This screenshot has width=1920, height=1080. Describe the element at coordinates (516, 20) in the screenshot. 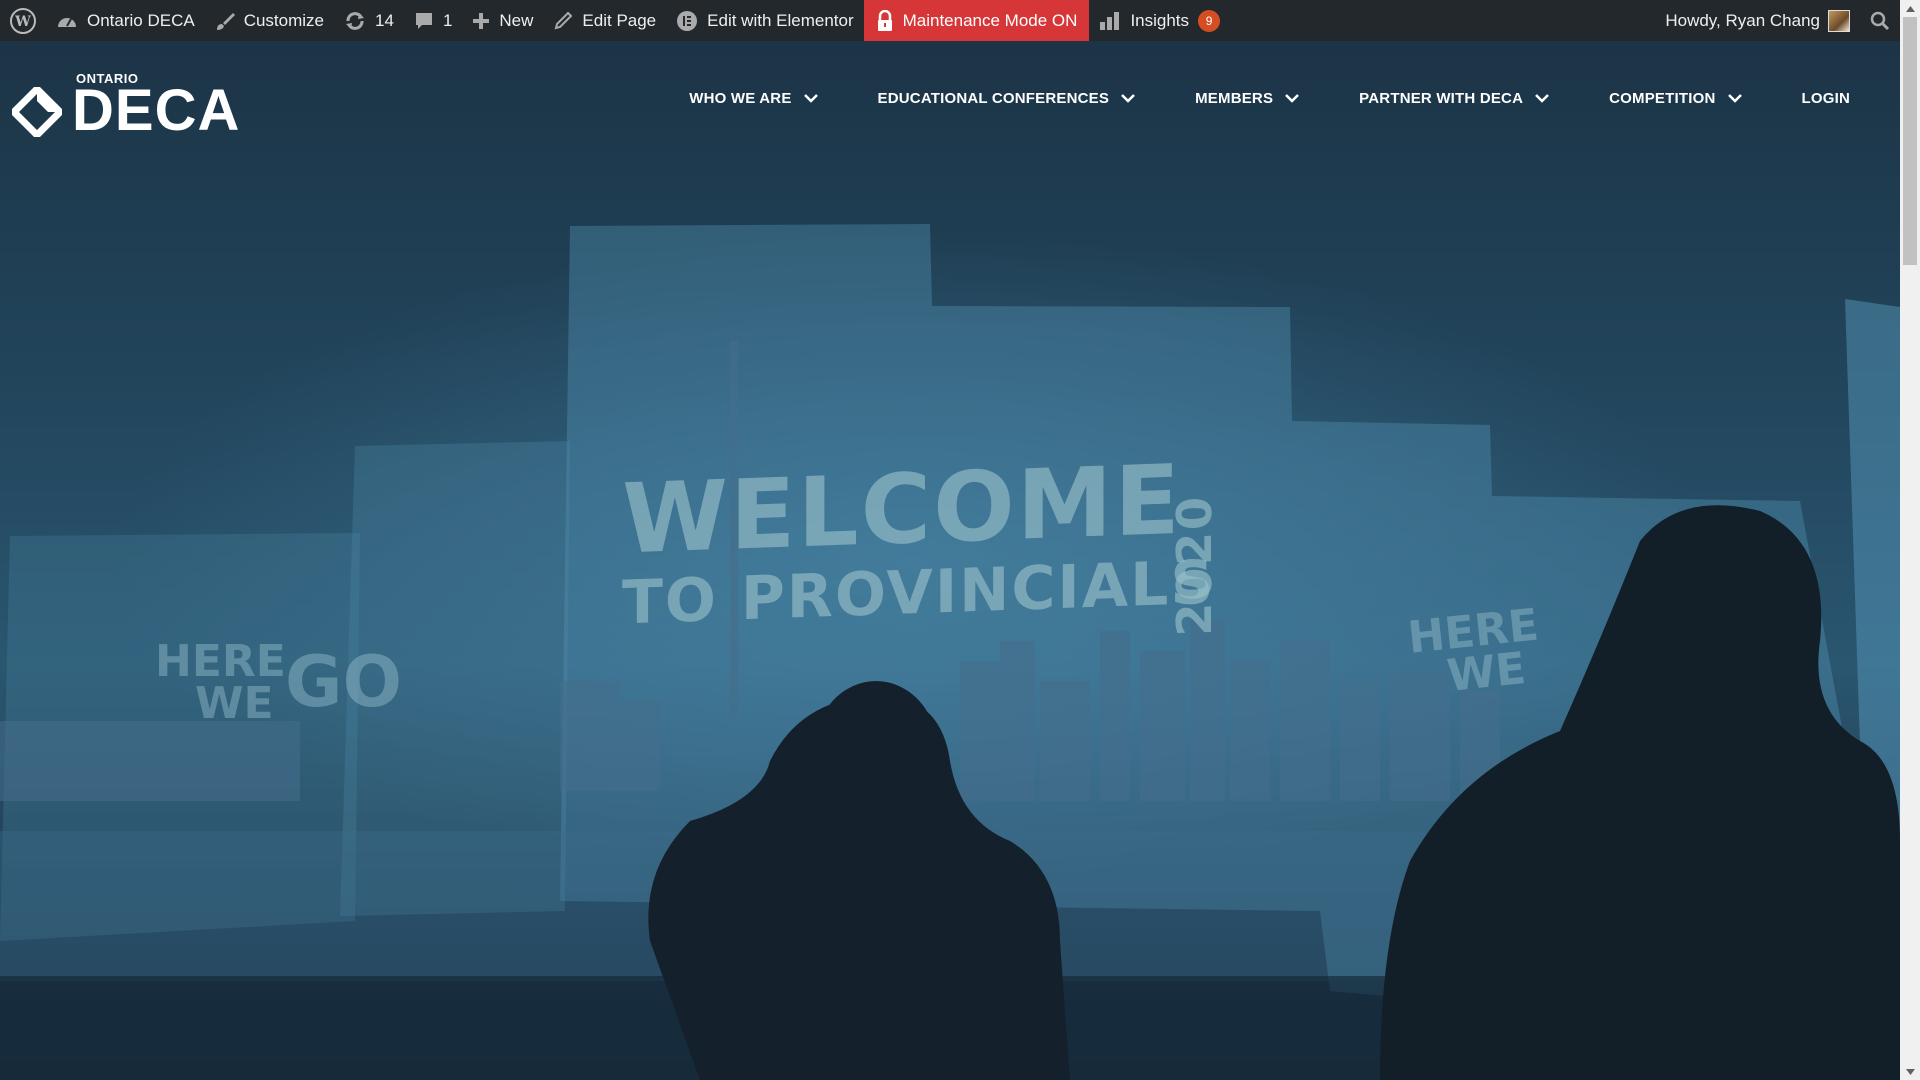

I see `new-label: New` at that location.